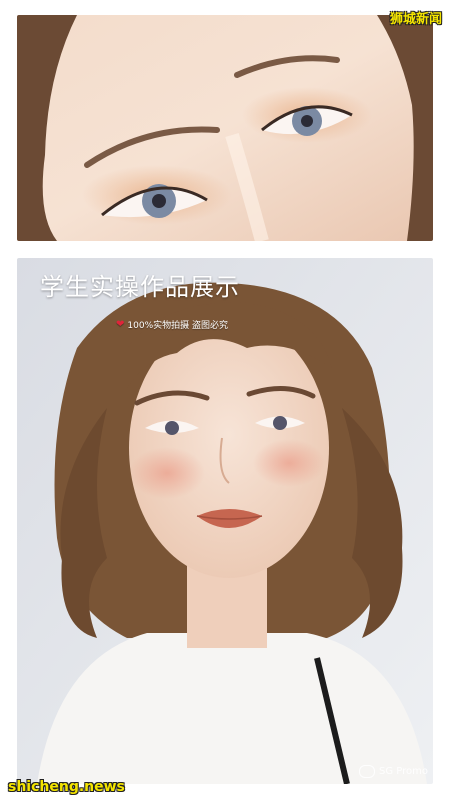  What do you see at coordinates (66, 787) in the screenshot?
I see `shicheng-domain-watermark: shicheng.news` at bounding box center [66, 787].